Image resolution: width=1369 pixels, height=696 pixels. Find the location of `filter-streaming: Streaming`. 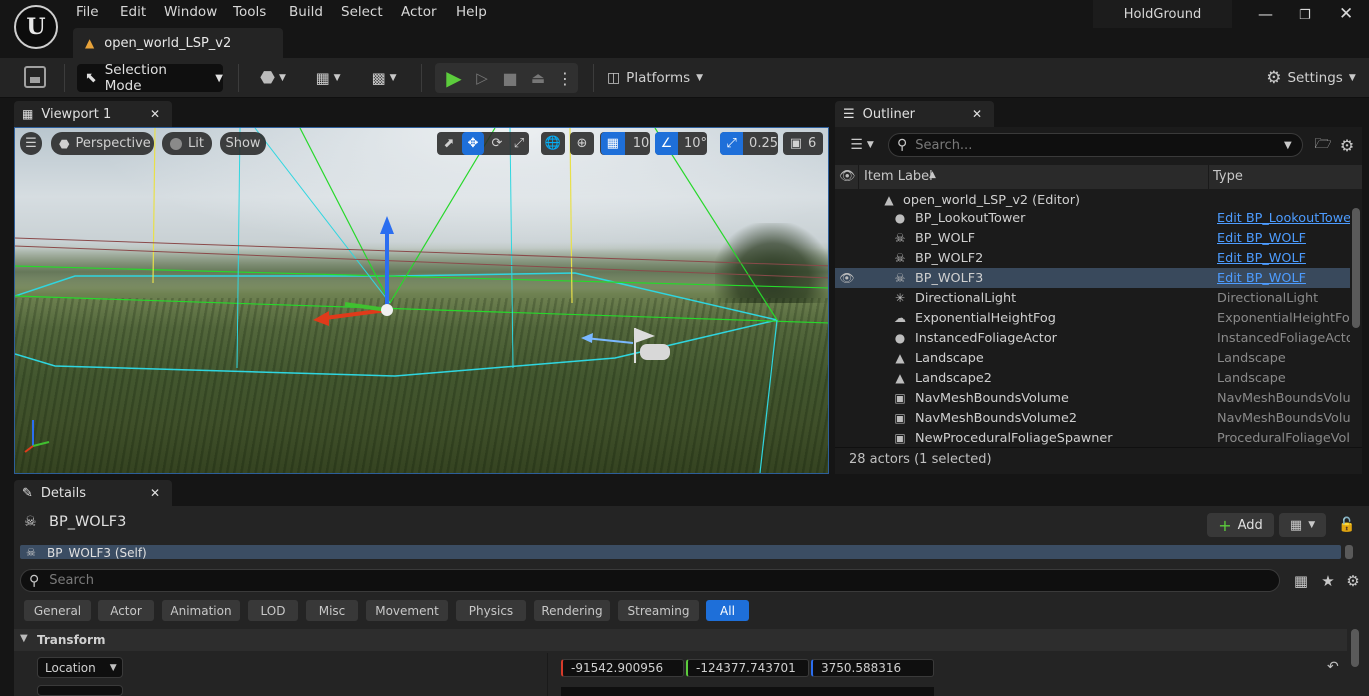

filter-streaming: Streaming is located at coordinates (658, 610).